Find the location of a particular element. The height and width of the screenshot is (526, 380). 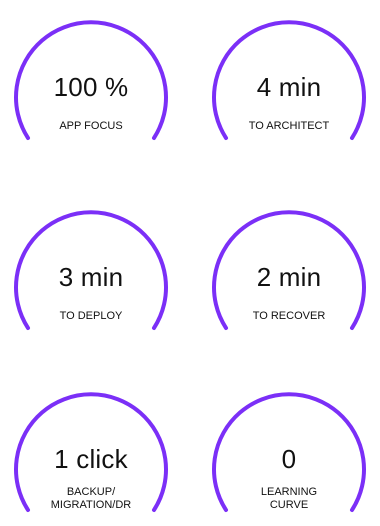

gauge-app-focus: 100 % APP FOCUS is located at coordinates (91, 78).